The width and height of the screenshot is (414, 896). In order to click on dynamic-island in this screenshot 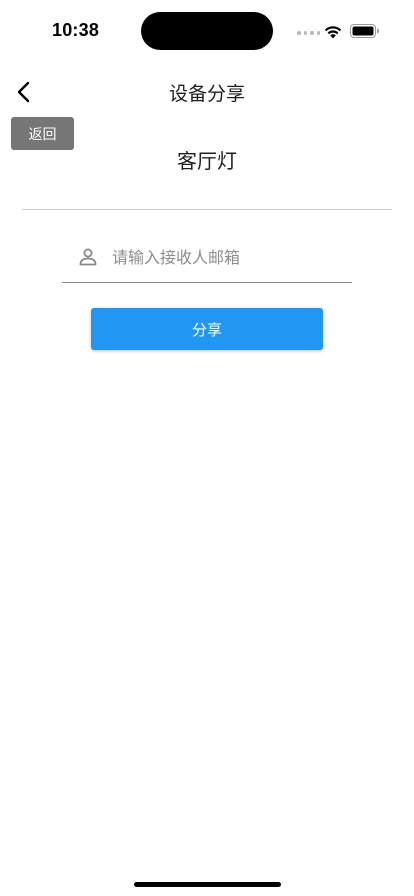, I will do `click(207, 31)`.